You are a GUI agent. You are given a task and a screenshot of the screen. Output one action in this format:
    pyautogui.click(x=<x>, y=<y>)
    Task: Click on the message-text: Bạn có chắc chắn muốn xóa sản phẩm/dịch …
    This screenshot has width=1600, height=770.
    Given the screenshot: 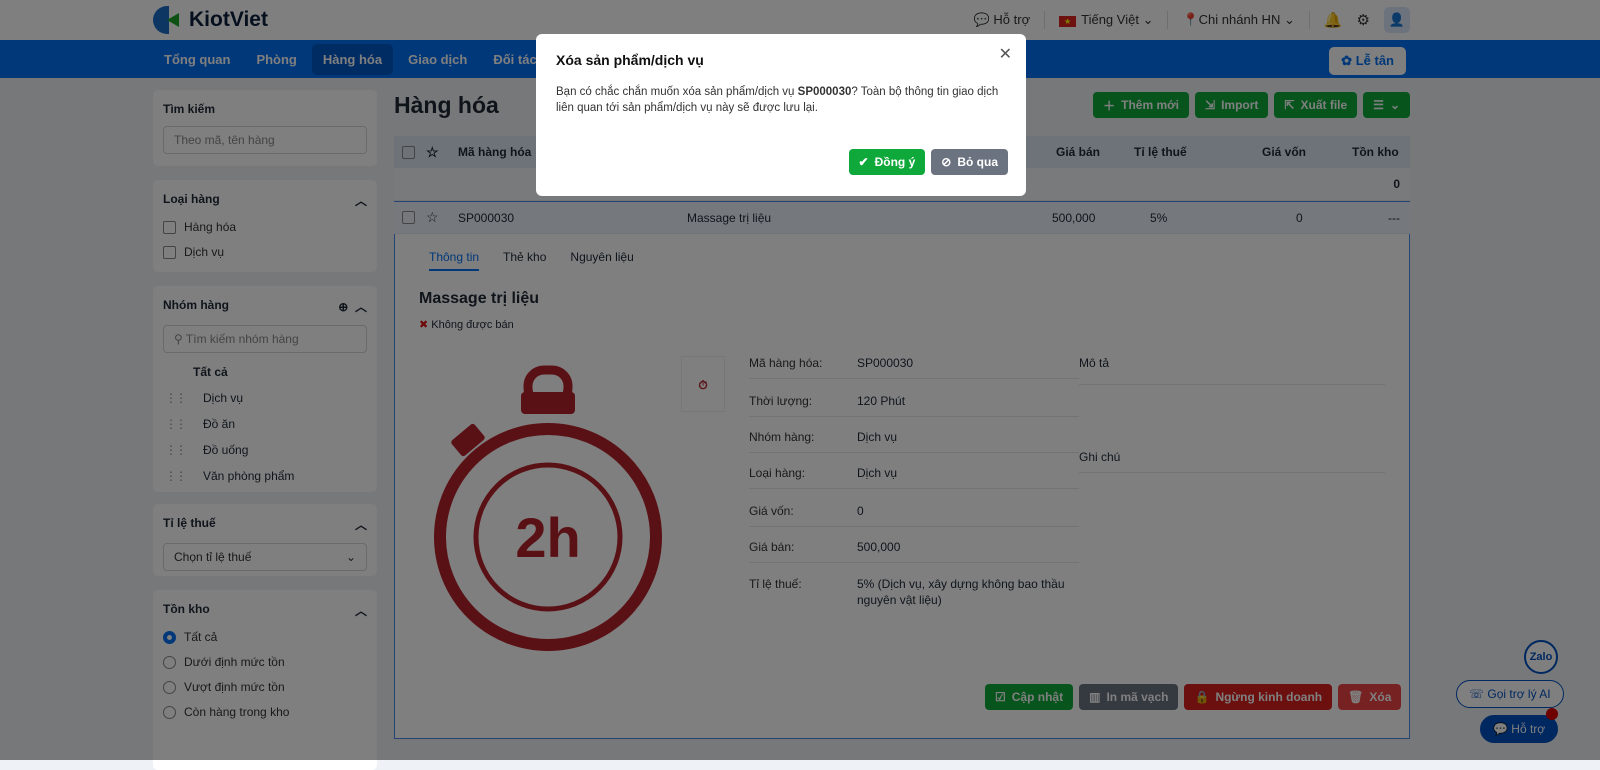 What is the action you would take?
    pyautogui.click(x=677, y=92)
    